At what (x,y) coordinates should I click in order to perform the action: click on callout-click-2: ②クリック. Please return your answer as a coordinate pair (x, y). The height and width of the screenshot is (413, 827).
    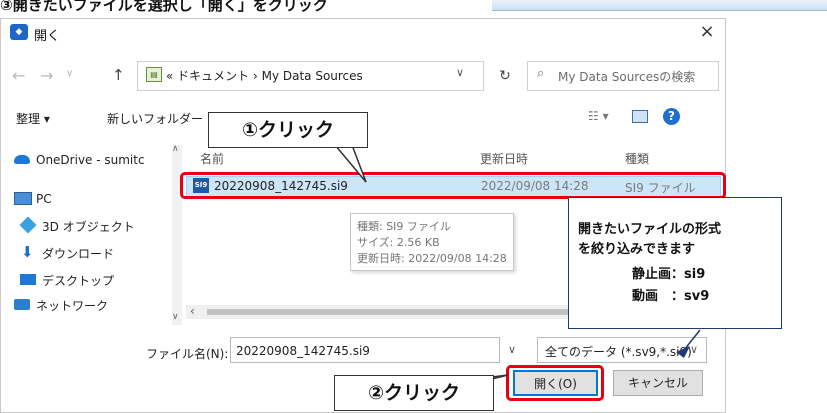
    Looking at the image, I should click on (414, 393).